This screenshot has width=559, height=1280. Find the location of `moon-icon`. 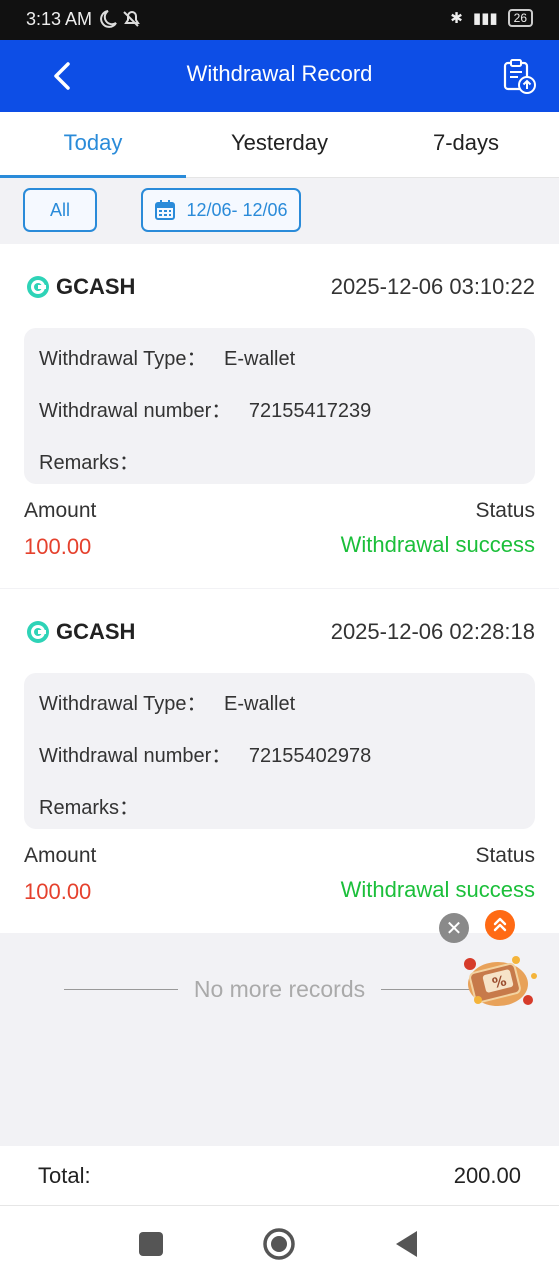

moon-icon is located at coordinates (120, 19).